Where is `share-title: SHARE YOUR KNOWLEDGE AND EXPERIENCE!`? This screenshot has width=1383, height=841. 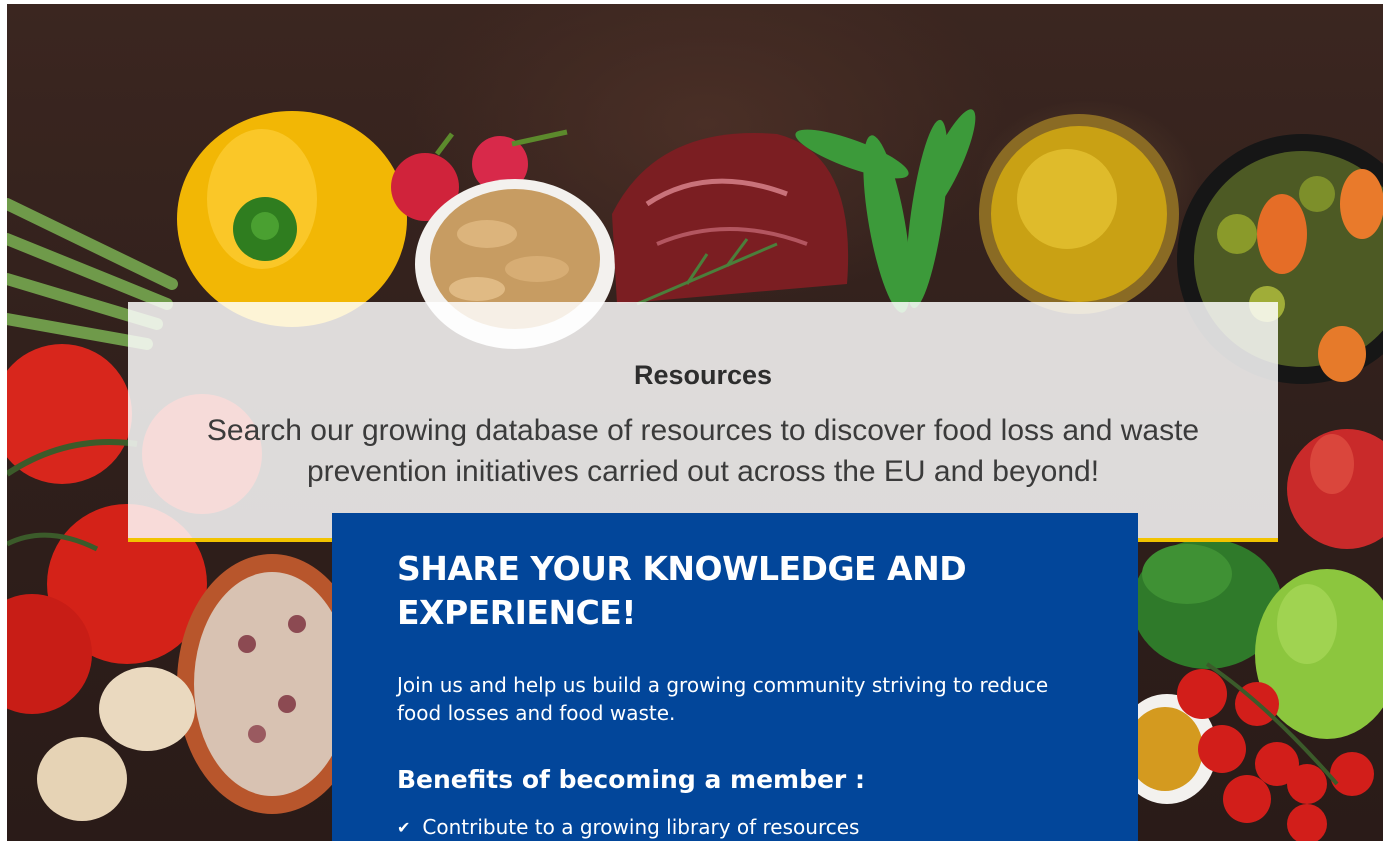
share-title: SHARE YOUR KNOWLEDGE AND EXPERIENCE! is located at coordinates (682, 590).